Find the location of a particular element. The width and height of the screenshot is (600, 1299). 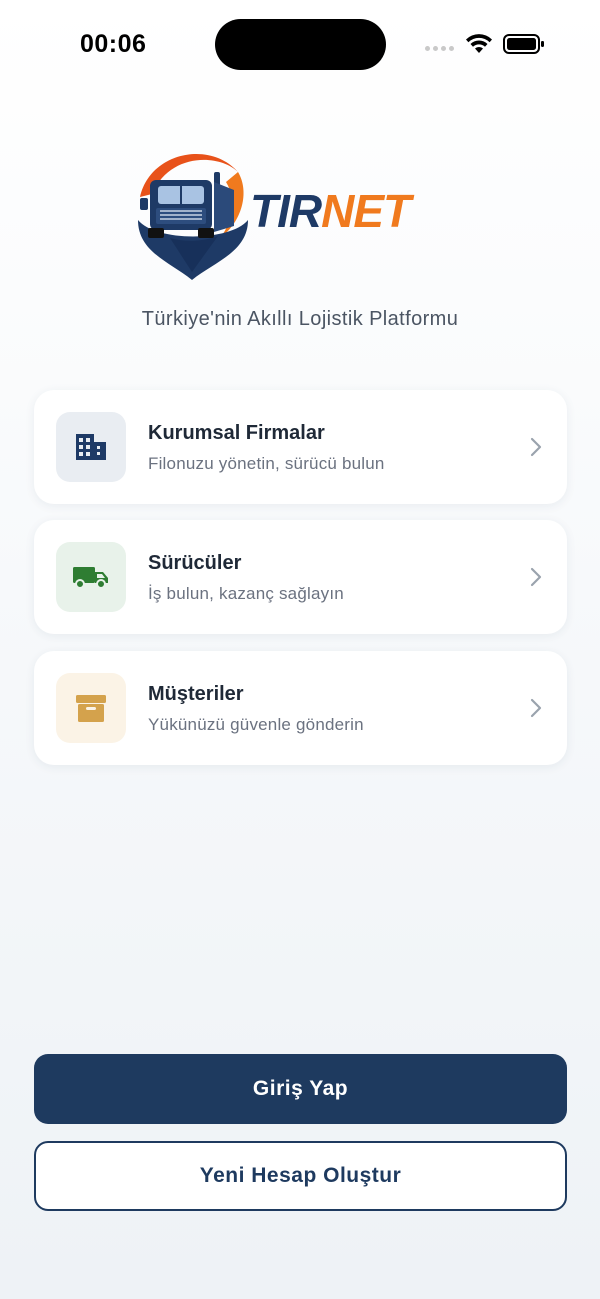

box-icon is located at coordinates (91, 708).